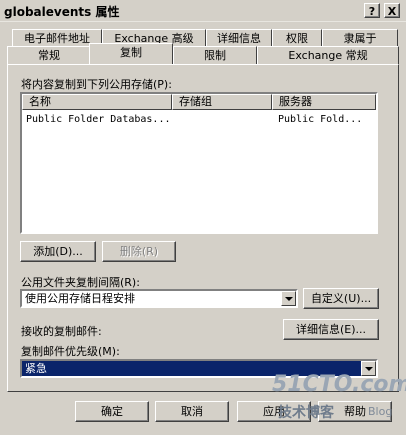 The height and width of the screenshot is (435, 406). What do you see at coordinates (306, 413) in the screenshot?
I see `watermark-subtitle: 技术博客` at bounding box center [306, 413].